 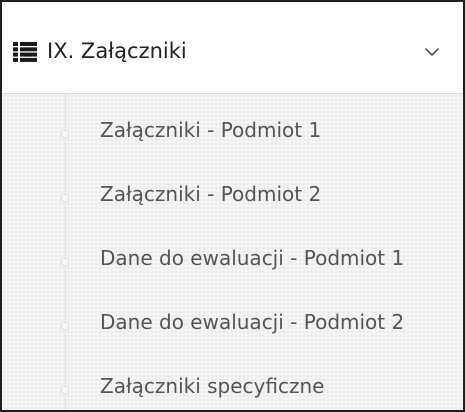 What do you see at coordinates (211, 130) in the screenshot?
I see `submenu-item-label: Załączniki - Podmiot 1` at bounding box center [211, 130].